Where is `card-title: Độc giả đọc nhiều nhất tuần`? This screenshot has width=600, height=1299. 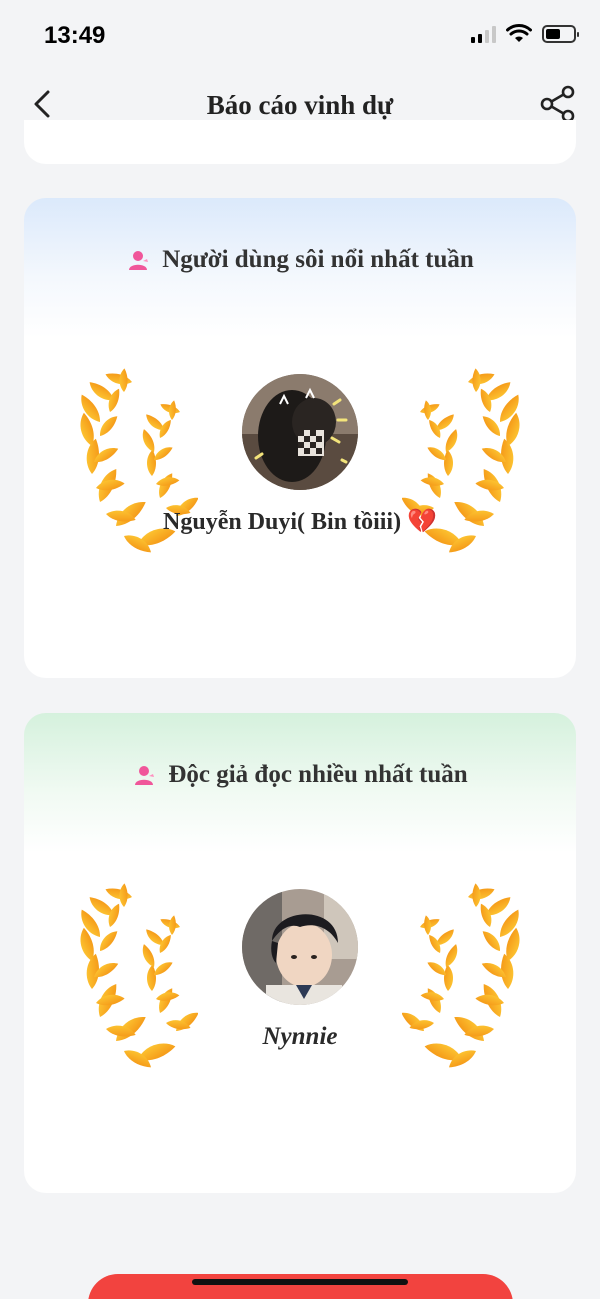 card-title: Độc giả đọc nhiều nhất tuần is located at coordinates (318, 774).